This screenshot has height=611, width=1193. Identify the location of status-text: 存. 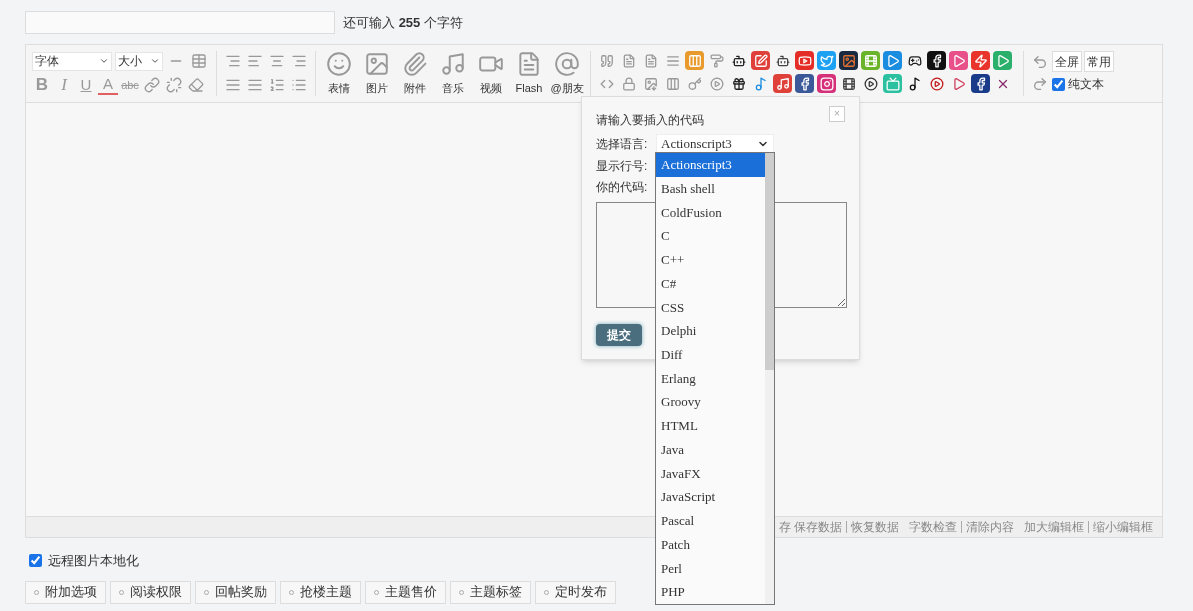
(785, 527).